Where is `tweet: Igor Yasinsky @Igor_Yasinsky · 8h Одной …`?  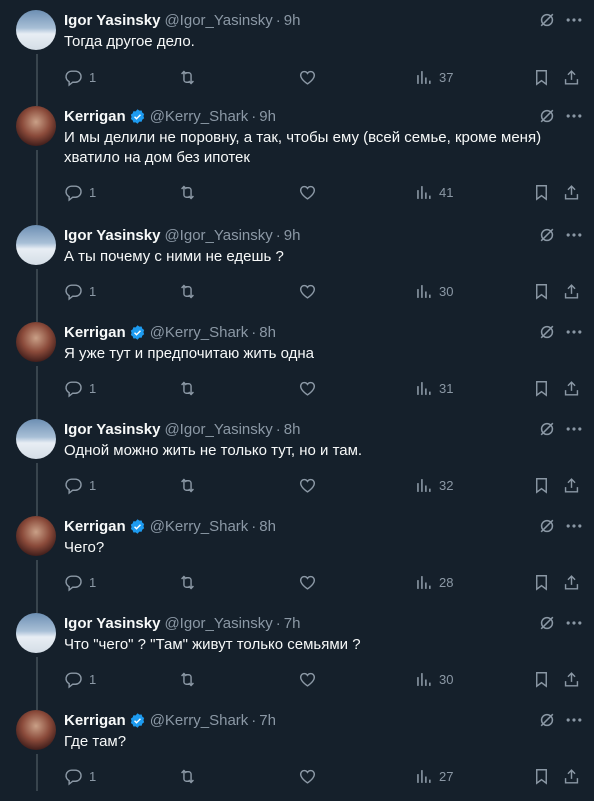
tweet: Igor Yasinsky @Igor_Yasinsky · 8h Одной … is located at coordinates (297, 464).